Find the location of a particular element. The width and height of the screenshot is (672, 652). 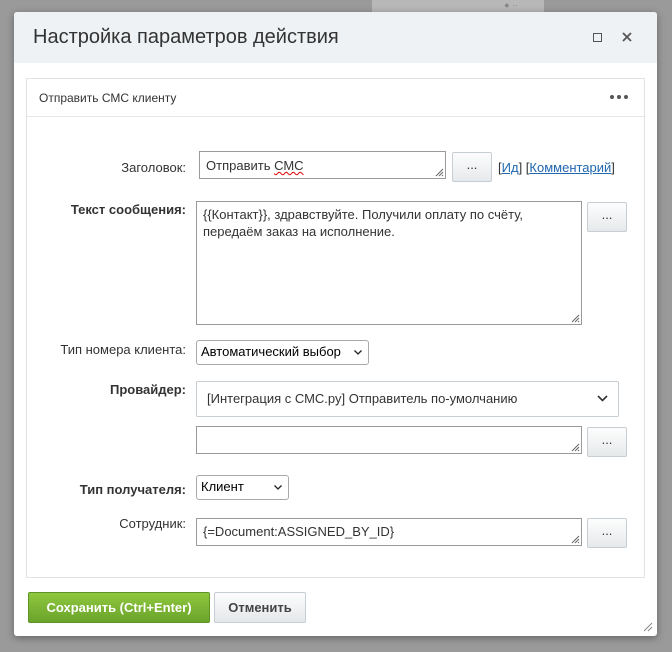

close-icon is located at coordinates (627, 37).